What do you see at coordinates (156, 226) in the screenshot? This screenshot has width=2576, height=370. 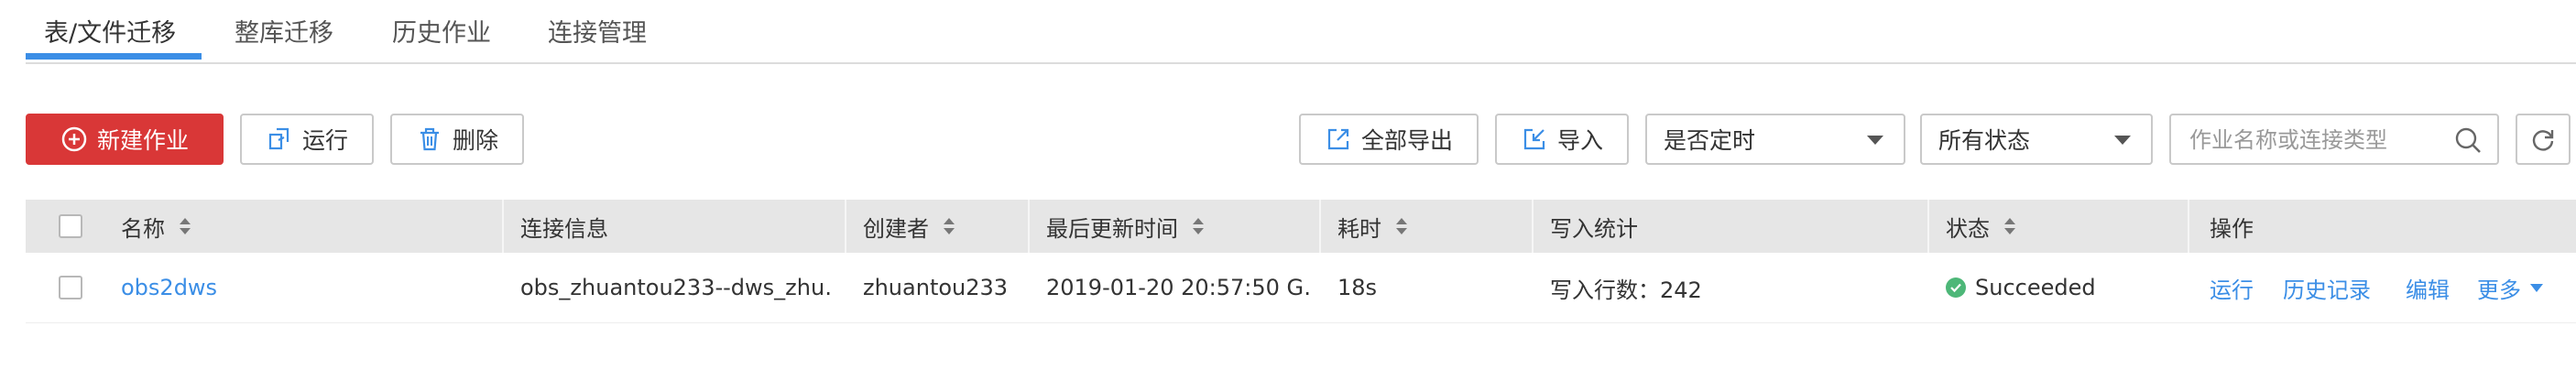 I see `column-header-name: 名称` at bounding box center [156, 226].